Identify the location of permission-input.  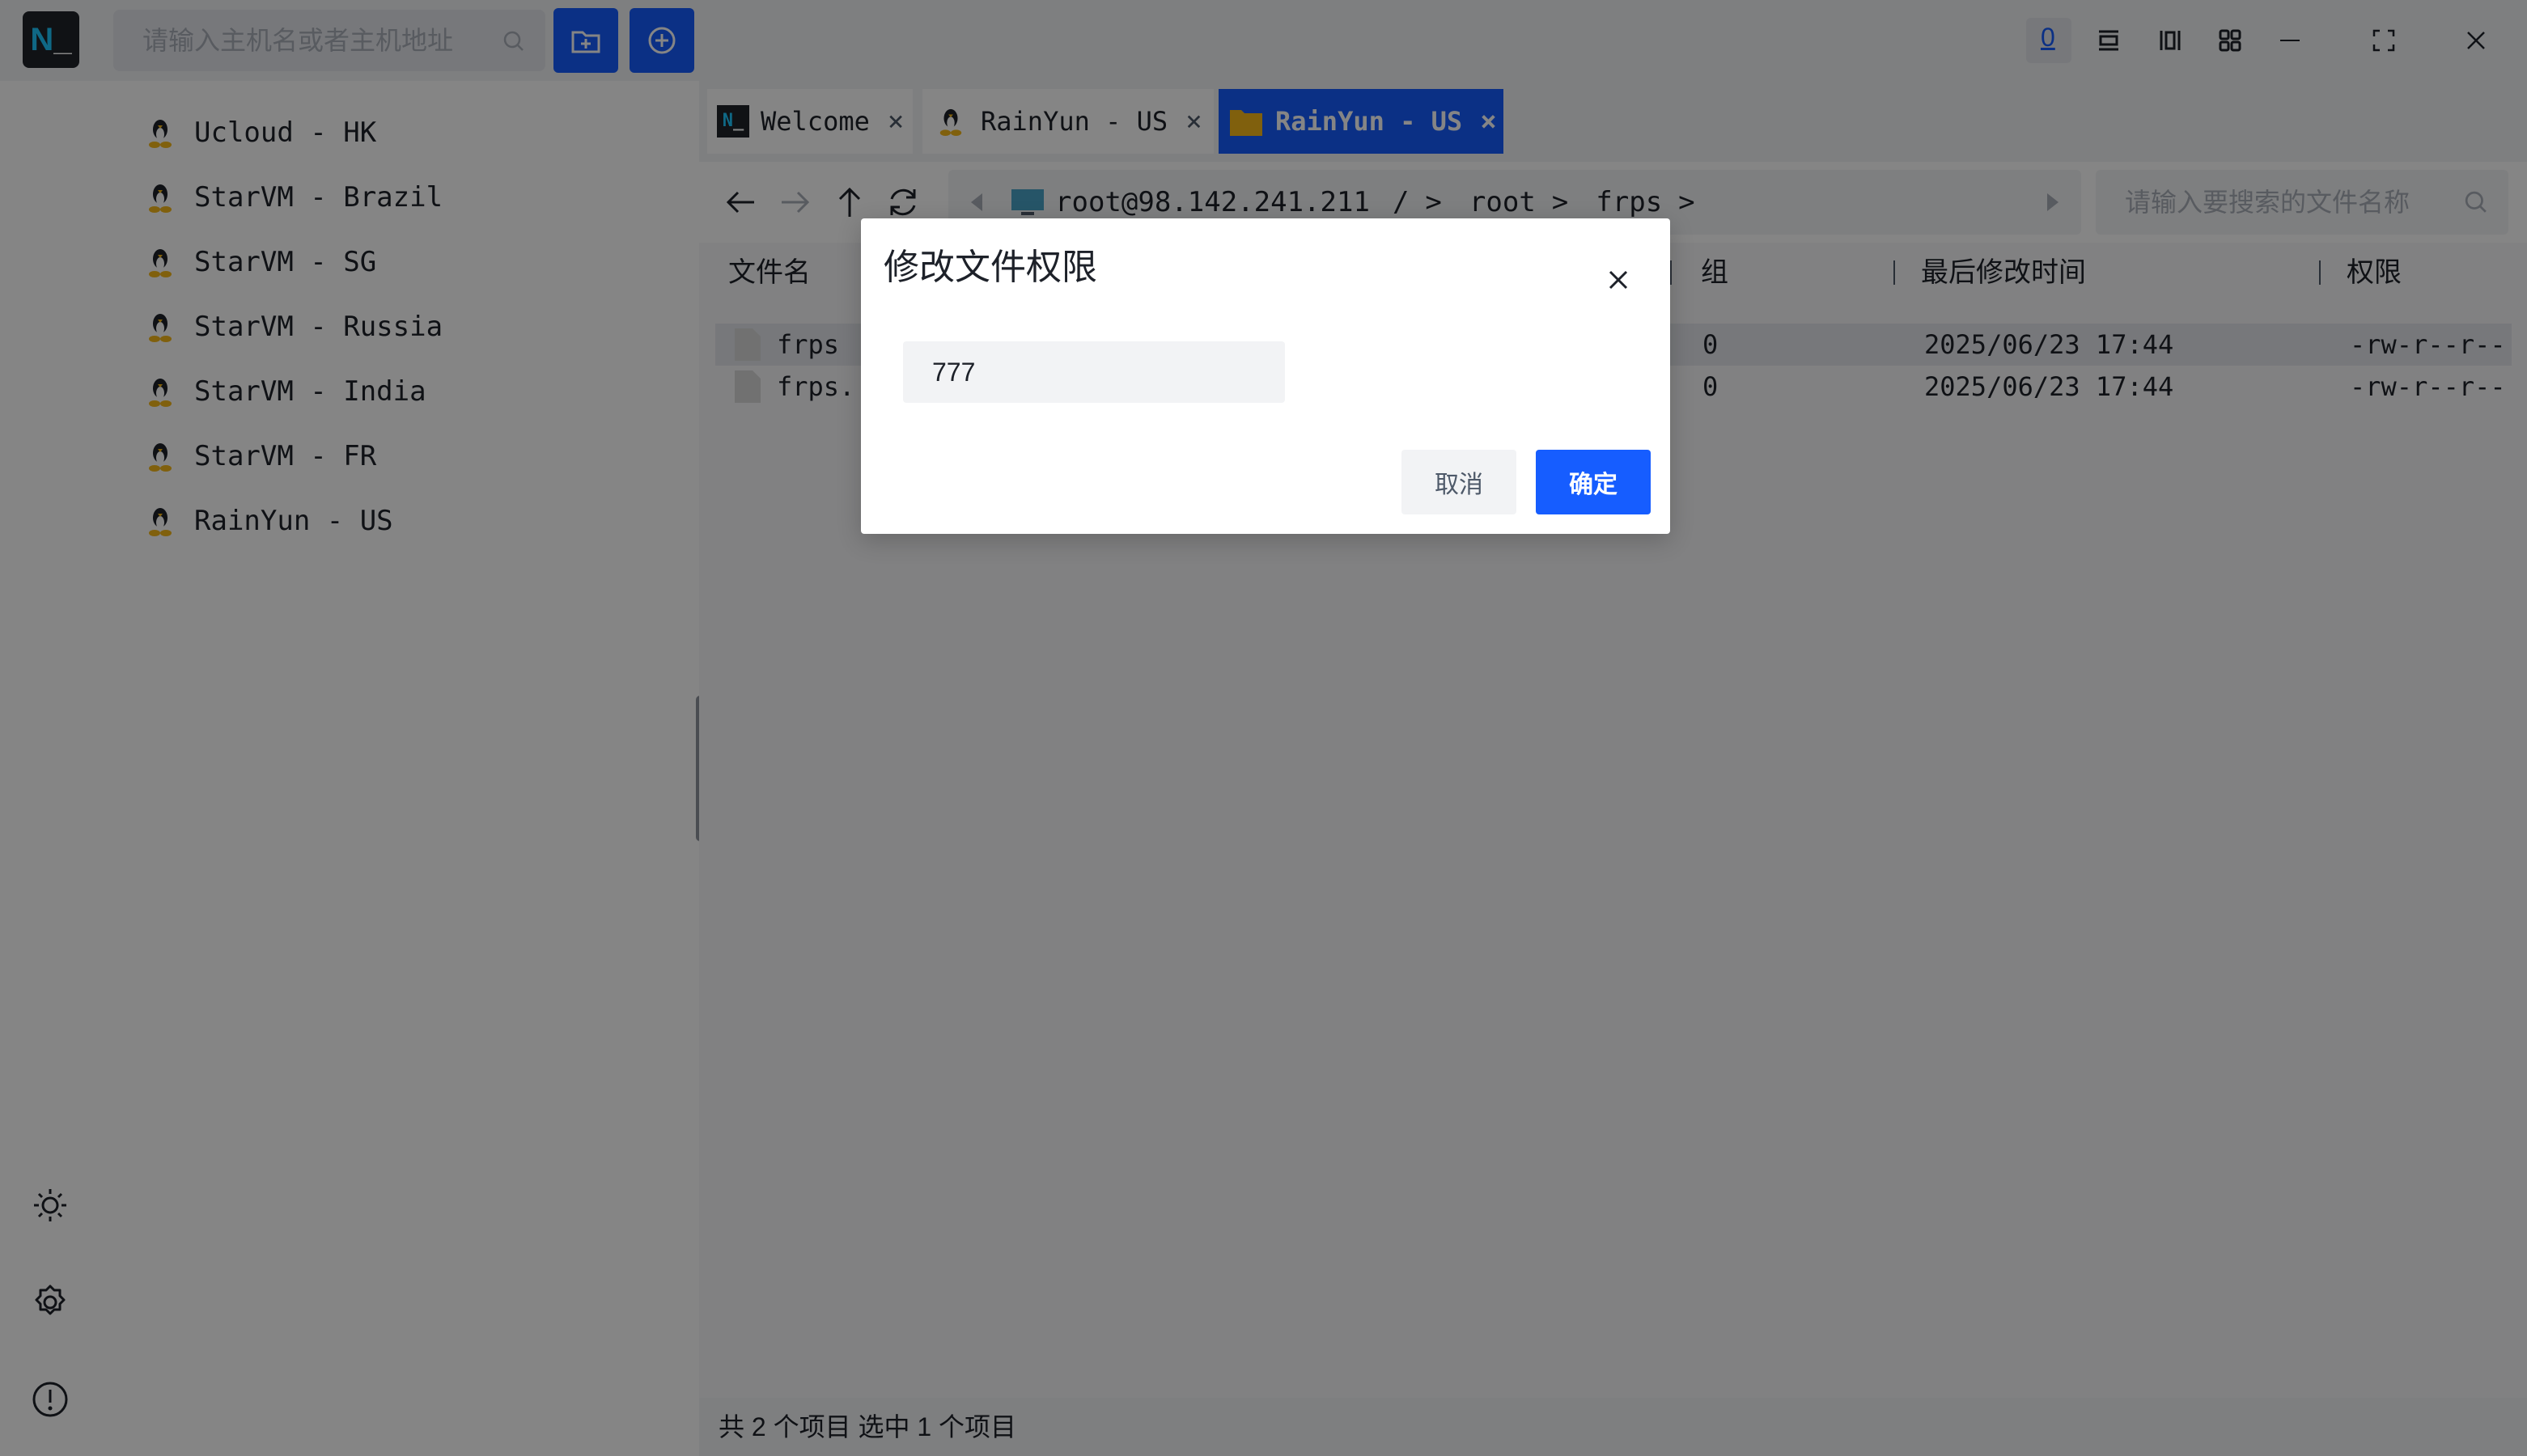
(1094, 372).